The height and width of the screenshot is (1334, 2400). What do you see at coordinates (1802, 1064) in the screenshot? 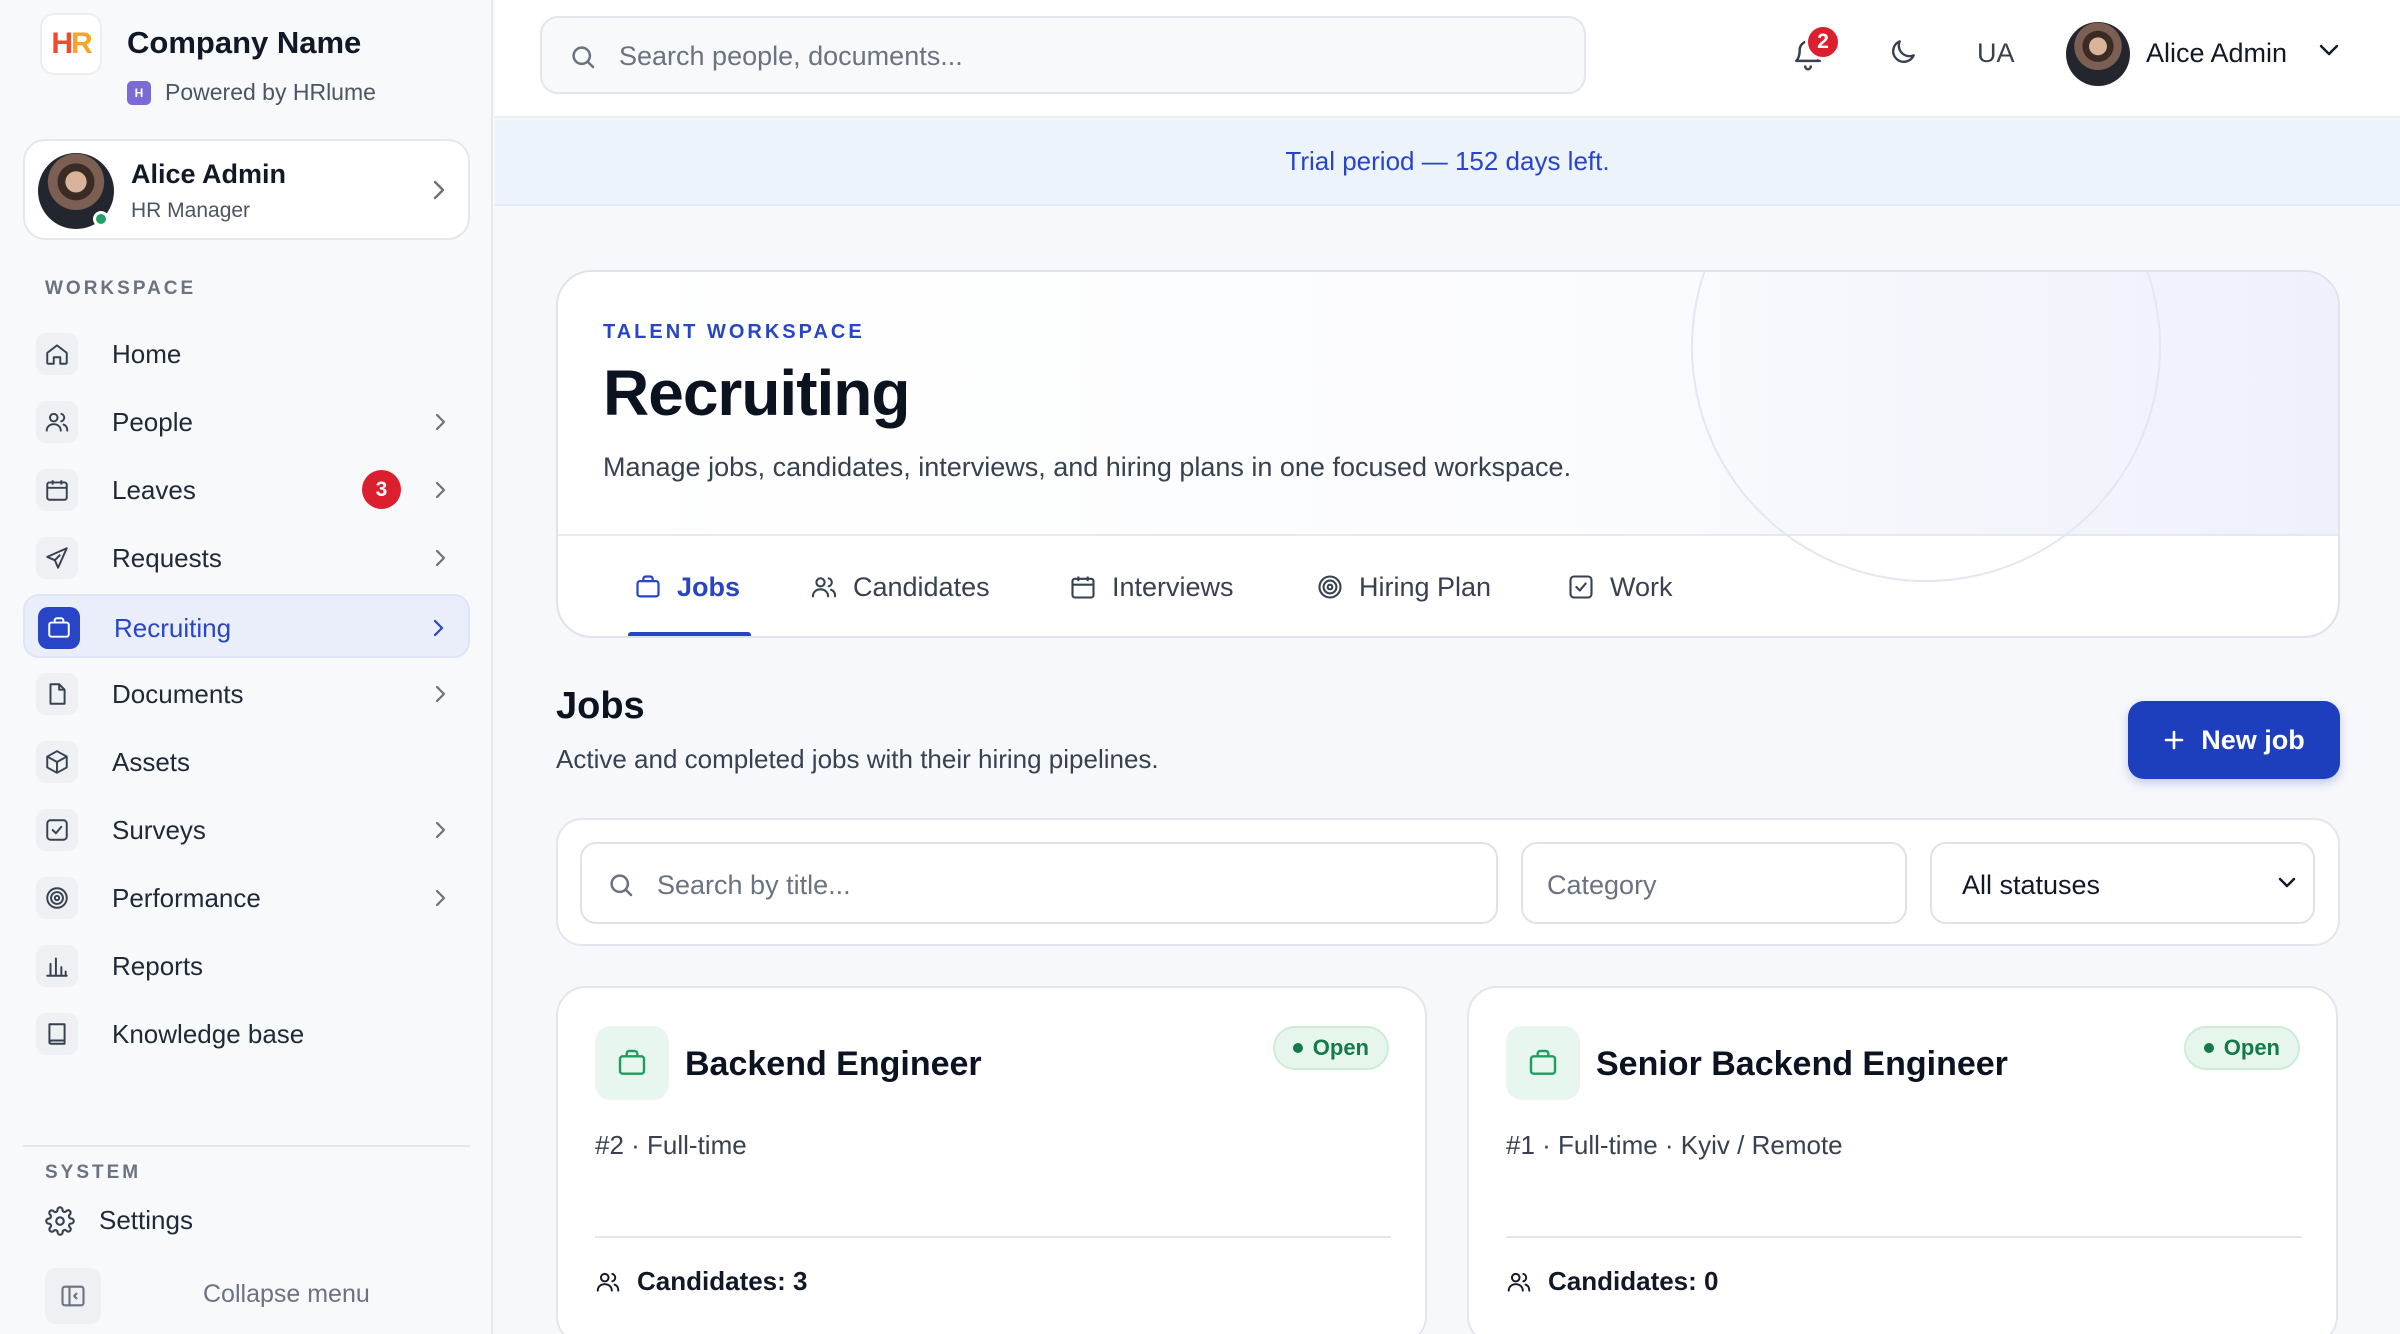
I see `job-title: Senior Backend Engineer` at bounding box center [1802, 1064].